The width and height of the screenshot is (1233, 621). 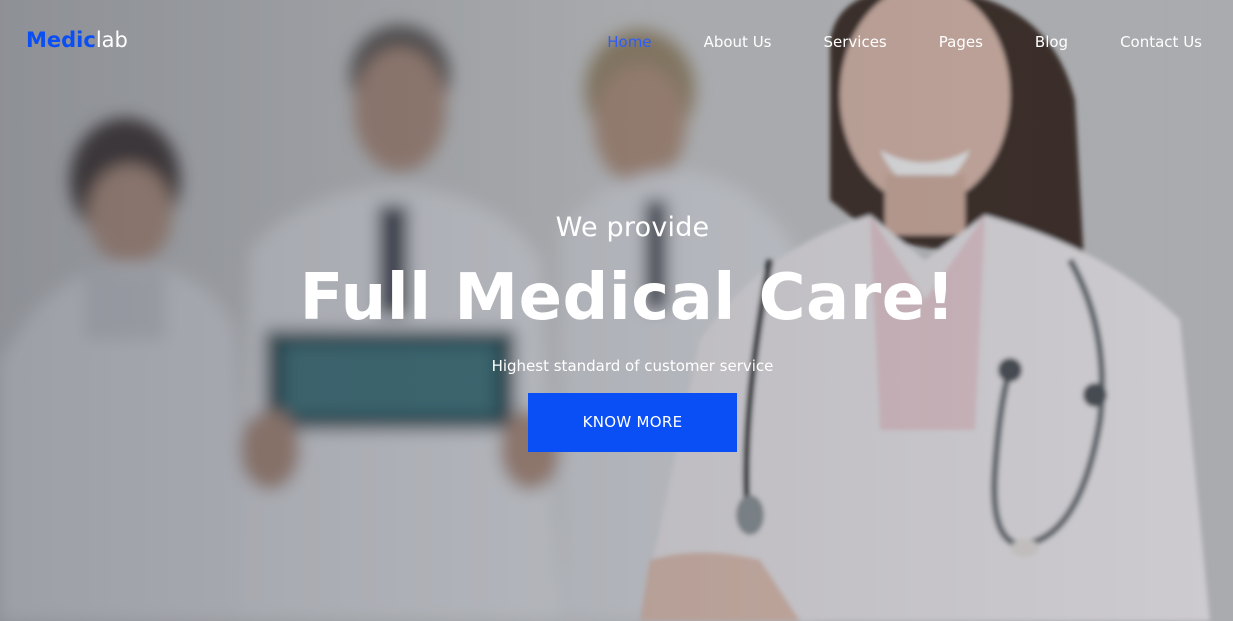 What do you see at coordinates (632, 366) in the screenshot?
I see `hero-tagline: Highest standard of customer service` at bounding box center [632, 366].